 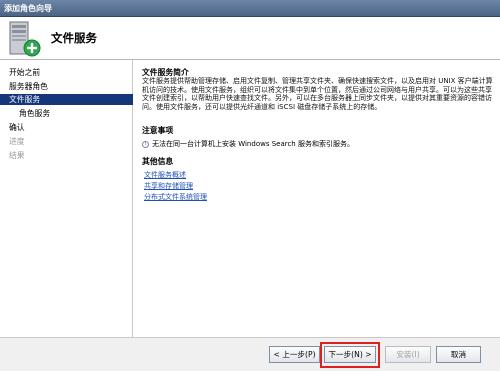 What do you see at coordinates (168, 186) in the screenshot?
I see `link-share-storage-management: 共享和存储管理` at bounding box center [168, 186].